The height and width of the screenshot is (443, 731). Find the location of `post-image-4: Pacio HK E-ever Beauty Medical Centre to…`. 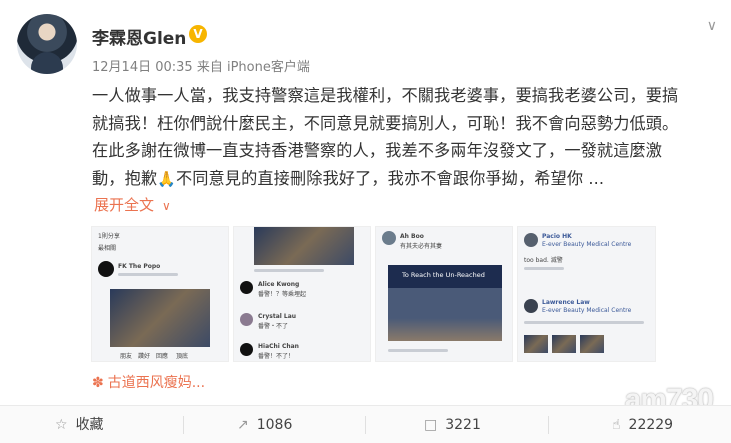

post-image-4: Pacio HK E-ever Beauty Medical Centre to… is located at coordinates (586, 294).